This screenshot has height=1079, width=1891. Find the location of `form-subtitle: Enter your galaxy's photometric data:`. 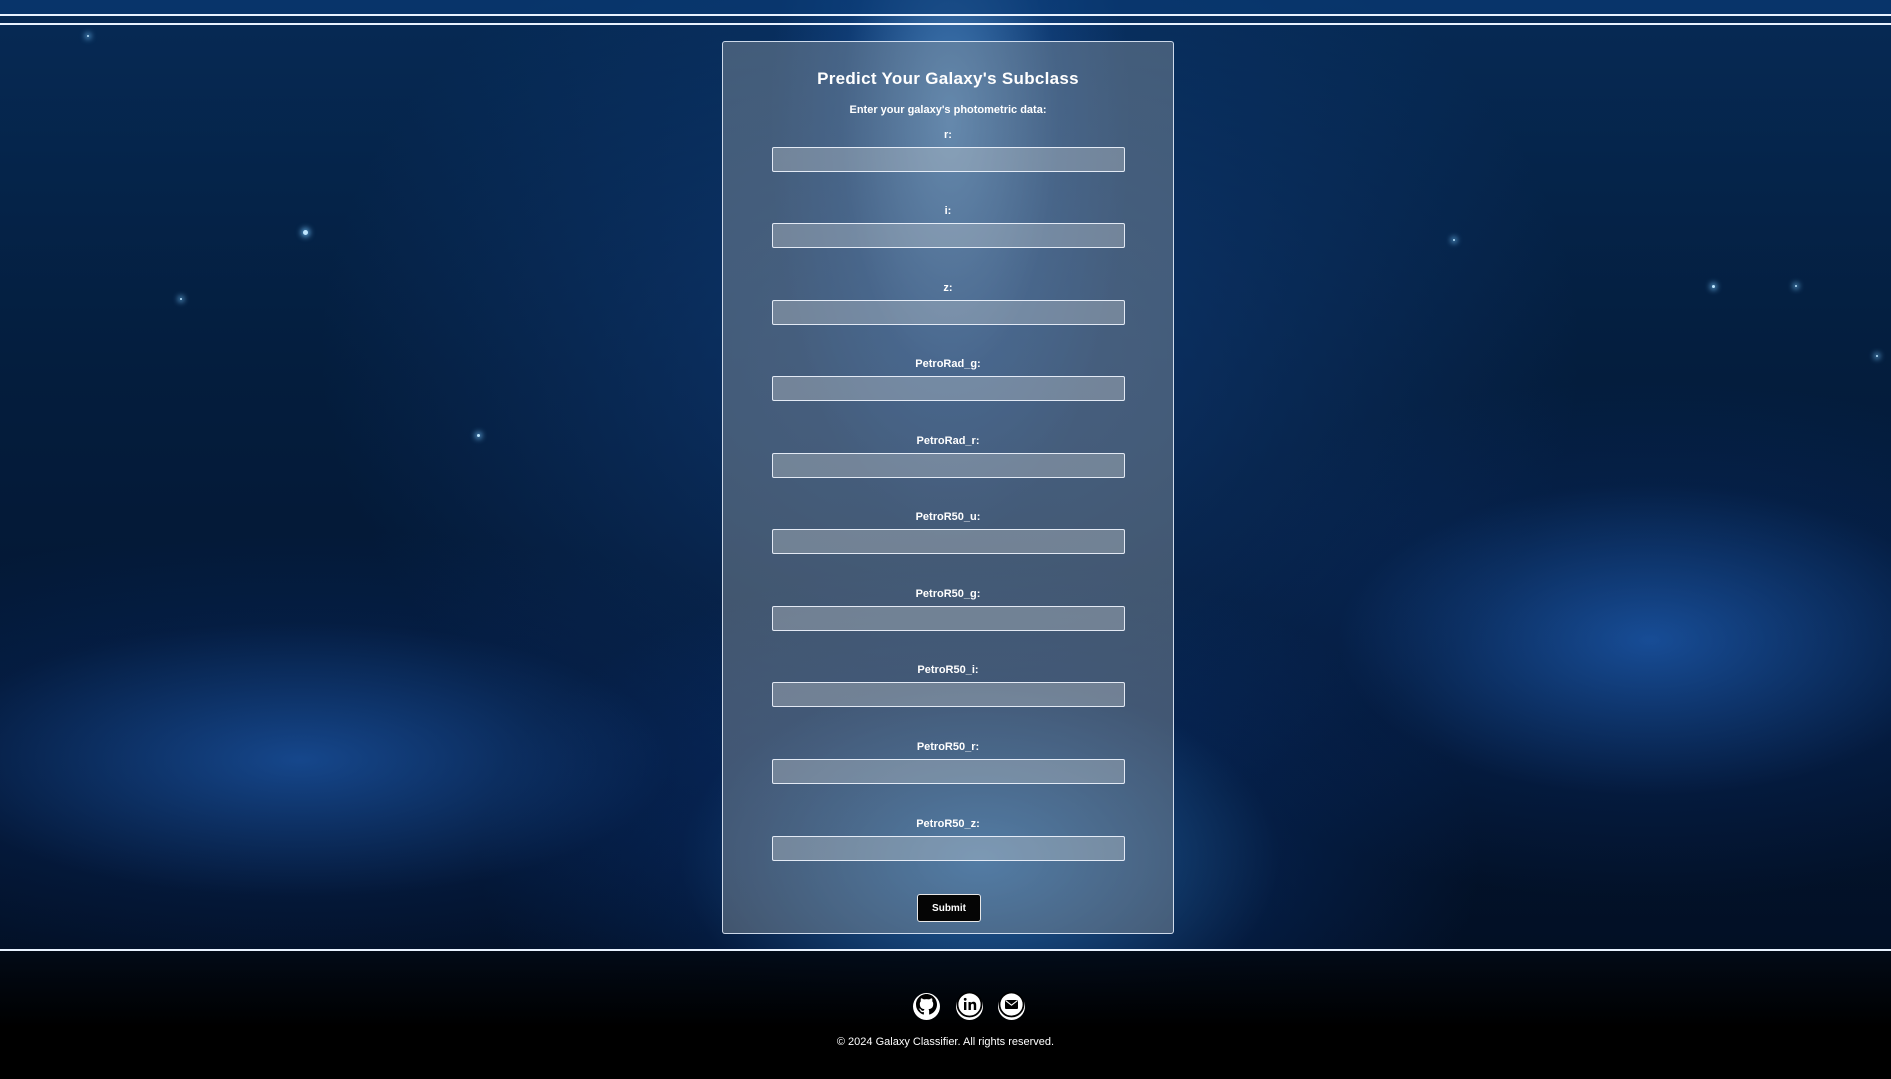

form-subtitle: Enter your galaxy's photometric data: is located at coordinates (948, 110).